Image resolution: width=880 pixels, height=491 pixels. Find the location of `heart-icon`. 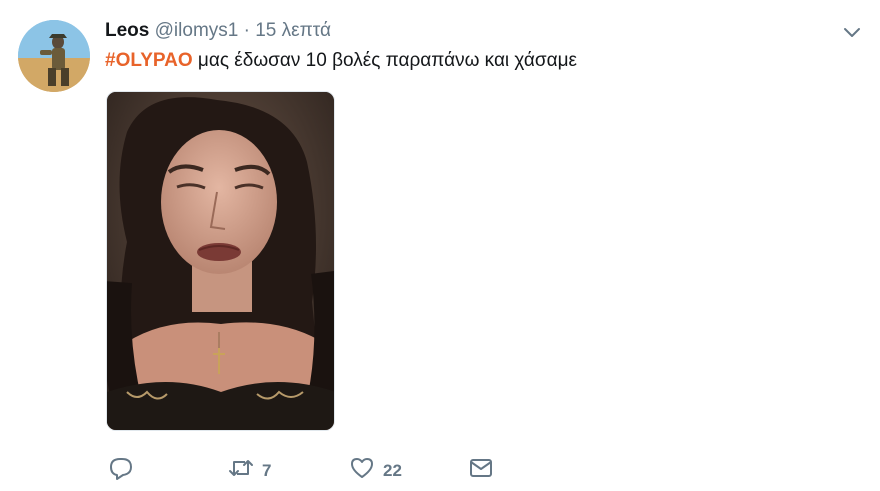

heart-icon is located at coordinates (362, 470).